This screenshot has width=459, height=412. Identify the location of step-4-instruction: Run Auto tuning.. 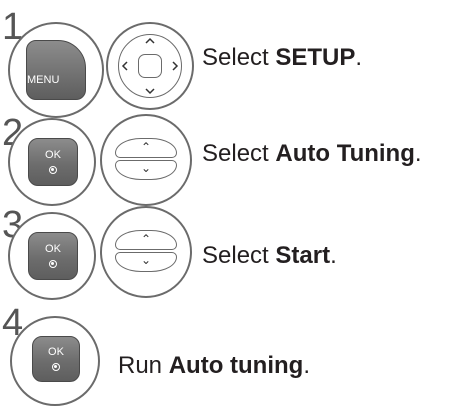
(214, 365).